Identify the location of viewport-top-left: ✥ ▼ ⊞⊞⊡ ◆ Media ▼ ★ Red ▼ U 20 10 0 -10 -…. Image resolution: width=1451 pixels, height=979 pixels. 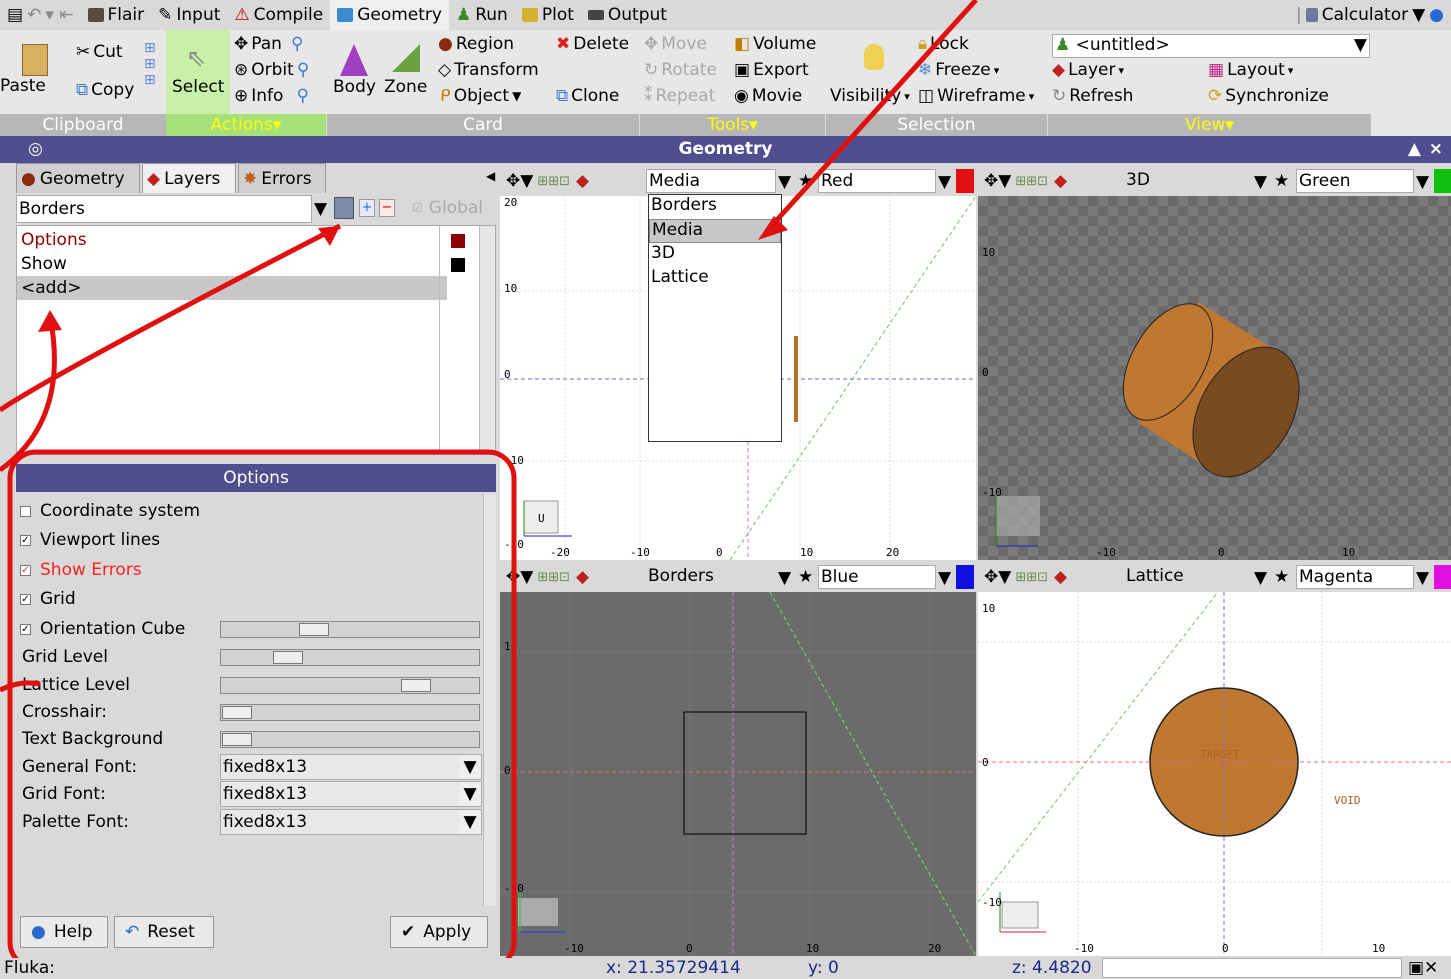
(738, 363).